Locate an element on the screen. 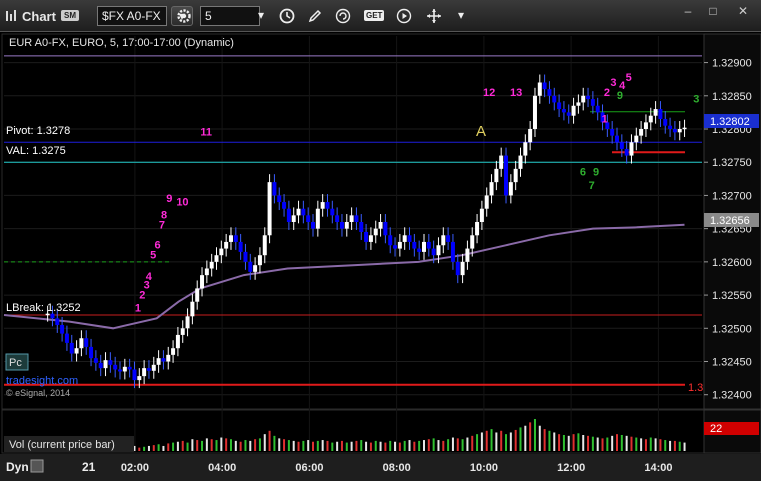 The image size is (761, 481). y-tick-label: 1.32400 is located at coordinates (732, 396).